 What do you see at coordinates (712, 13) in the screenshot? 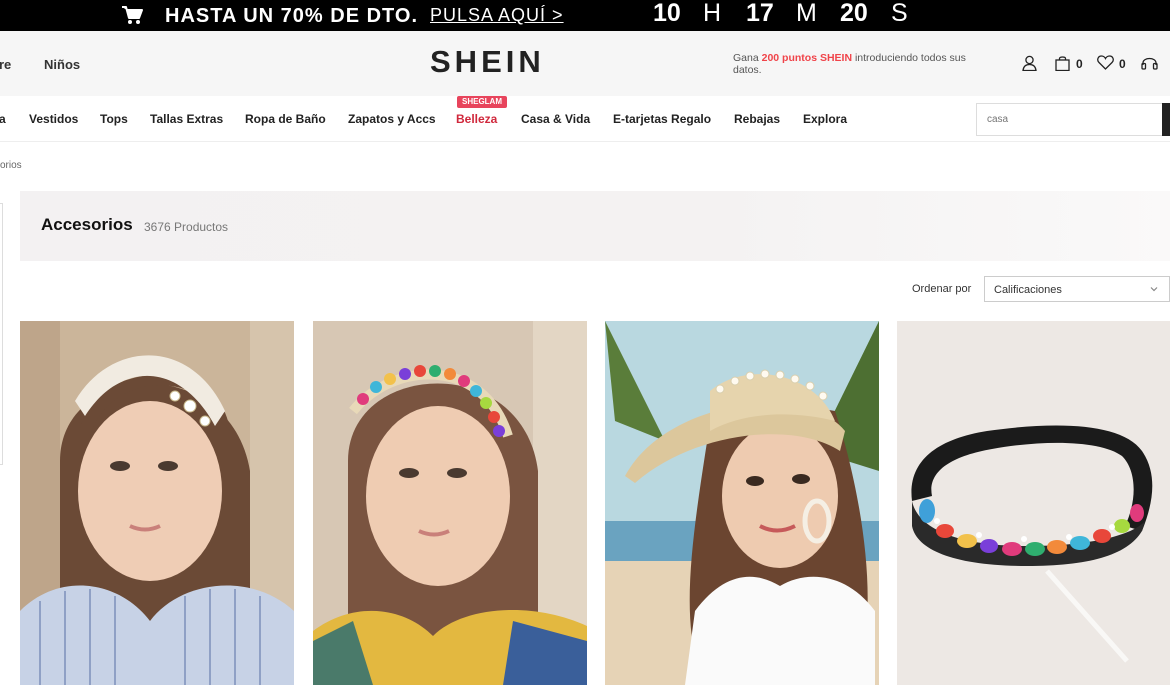
I see `countdown-hours-unit: H` at bounding box center [712, 13].